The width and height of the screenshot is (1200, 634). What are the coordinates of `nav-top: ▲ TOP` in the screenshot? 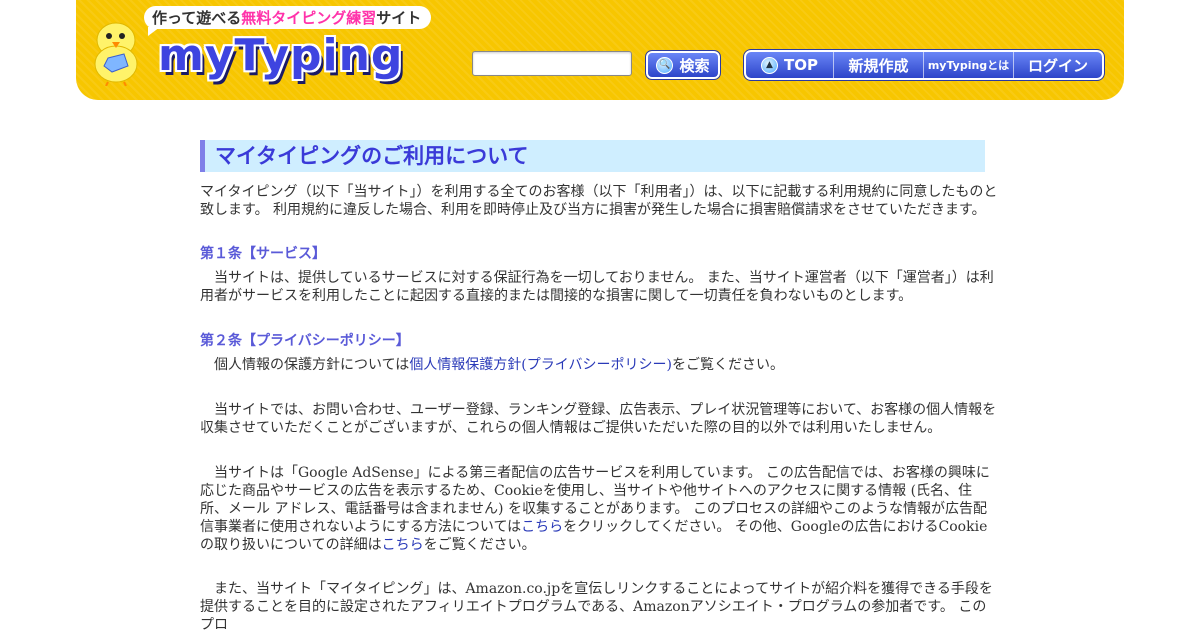 It's located at (790, 65).